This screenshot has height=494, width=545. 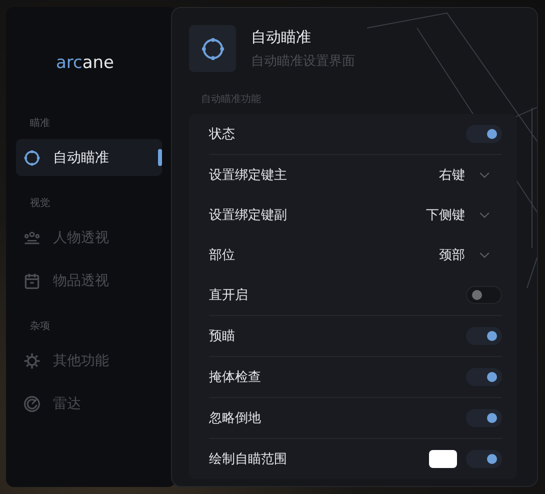 I want to click on nav-label: 其他功能, so click(x=81, y=361).